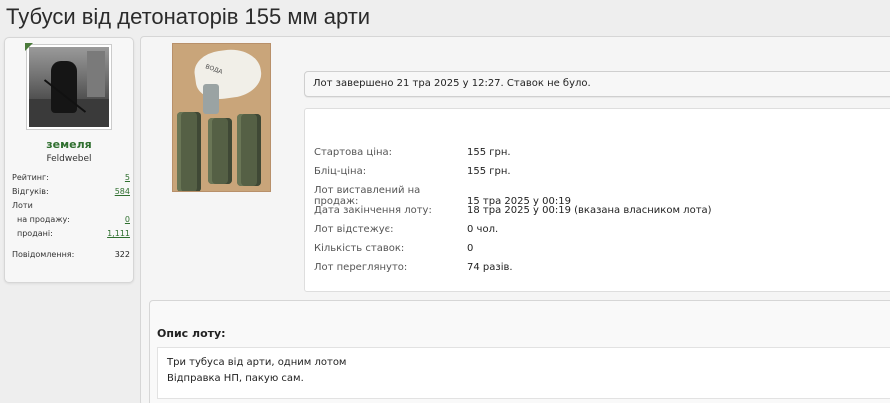 This screenshot has width=890, height=403. What do you see at coordinates (69, 87) in the screenshot?
I see `avatar` at bounding box center [69, 87].